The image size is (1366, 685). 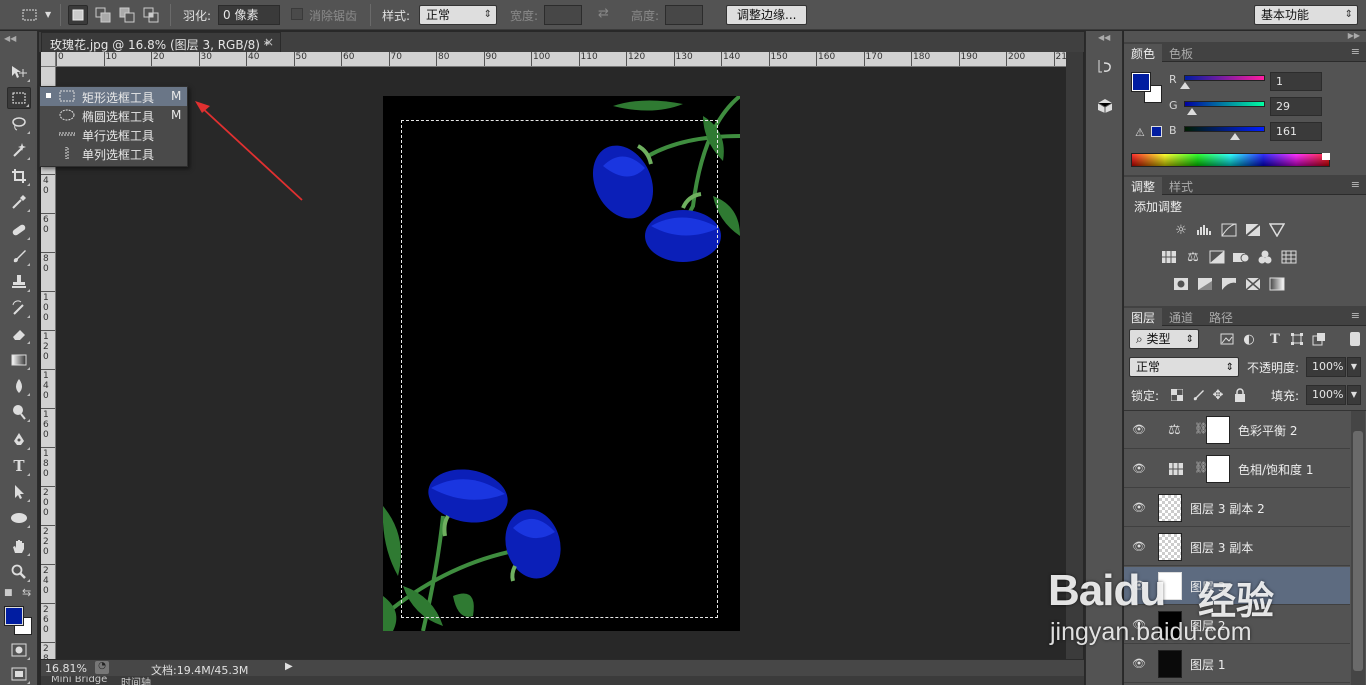 I want to click on swap-dimensions-icon: ⇄, so click(x=603, y=16).